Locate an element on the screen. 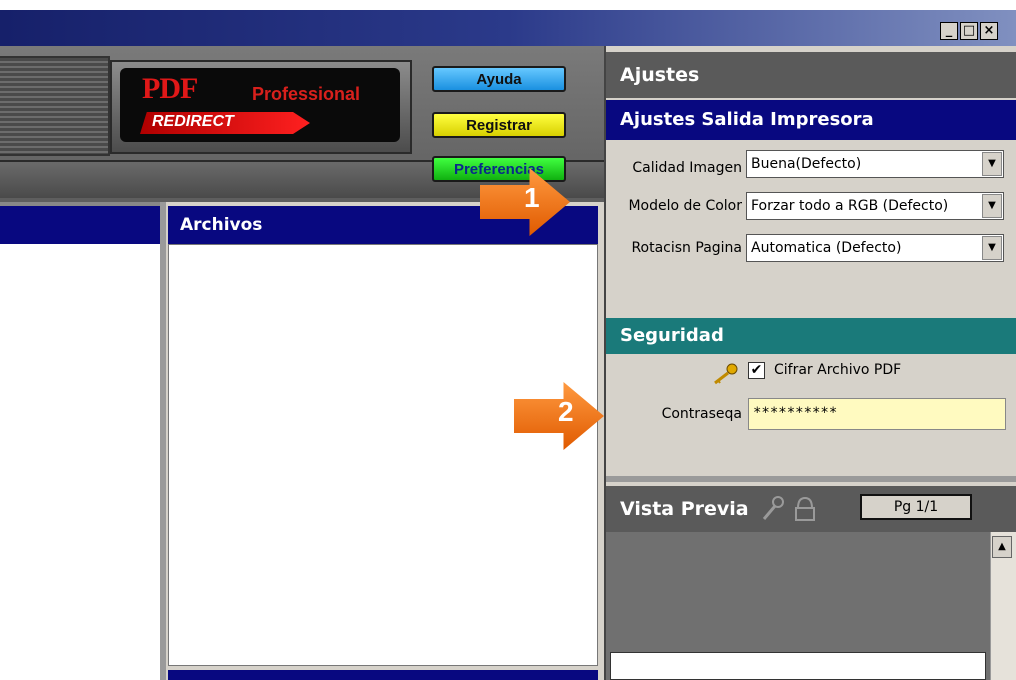 The width and height of the screenshot is (1016, 680). maximize-button: □ is located at coordinates (969, 31).